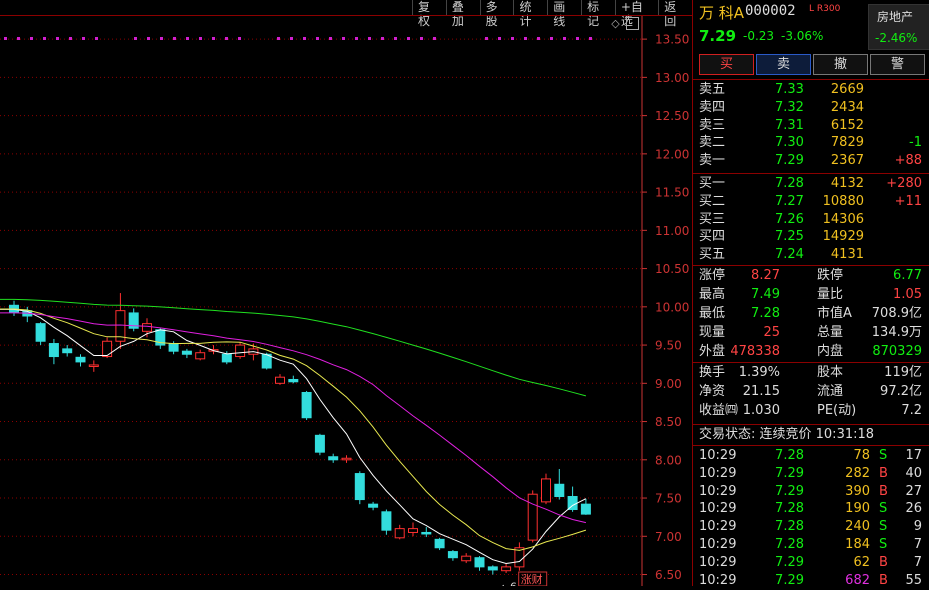  I want to click on stat-value: 478338, so click(755, 351).